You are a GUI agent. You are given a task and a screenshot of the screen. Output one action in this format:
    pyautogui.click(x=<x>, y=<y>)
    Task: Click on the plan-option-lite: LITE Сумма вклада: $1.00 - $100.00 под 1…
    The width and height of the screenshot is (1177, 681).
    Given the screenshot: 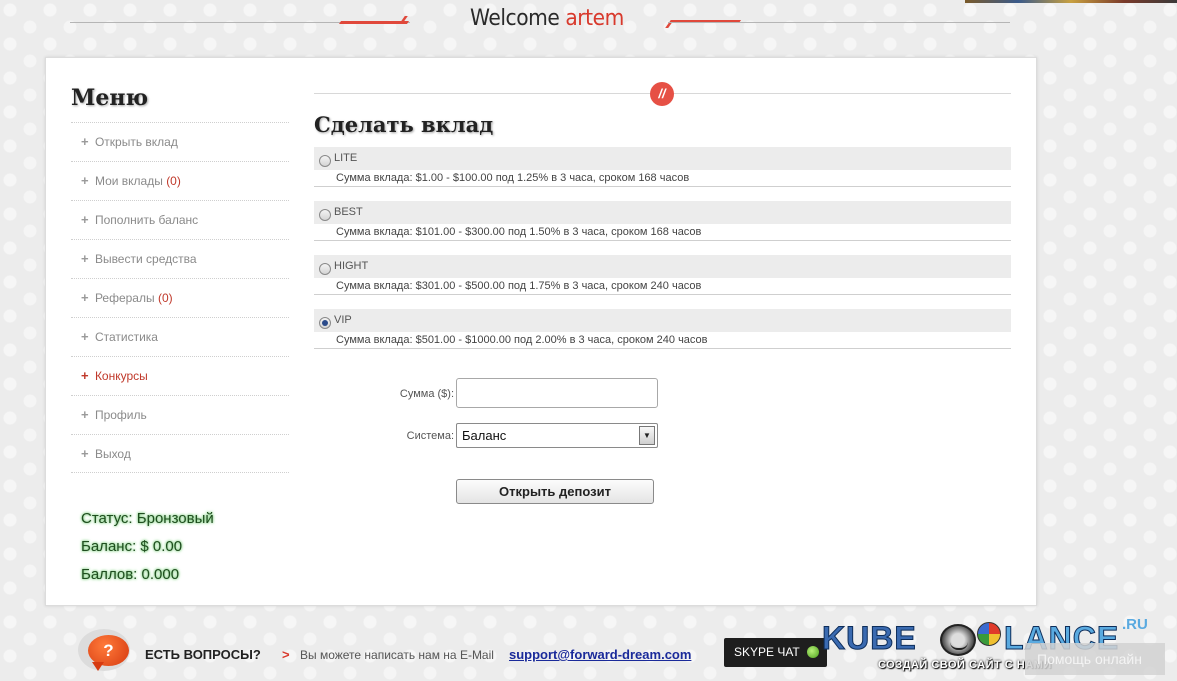 What is the action you would take?
    pyautogui.click(x=662, y=167)
    